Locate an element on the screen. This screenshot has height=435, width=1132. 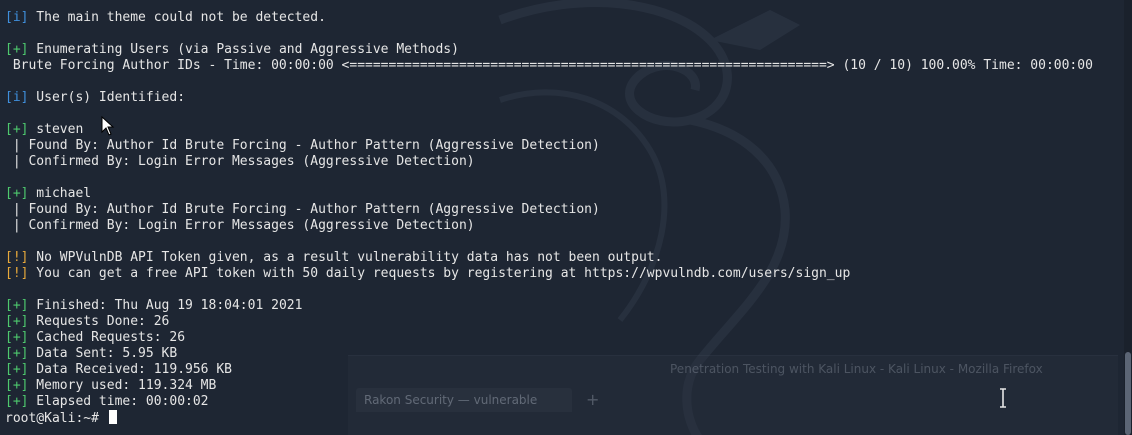
line-text: Finished: Thu Aug 19 18:04:01 2021 is located at coordinates (165, 305).